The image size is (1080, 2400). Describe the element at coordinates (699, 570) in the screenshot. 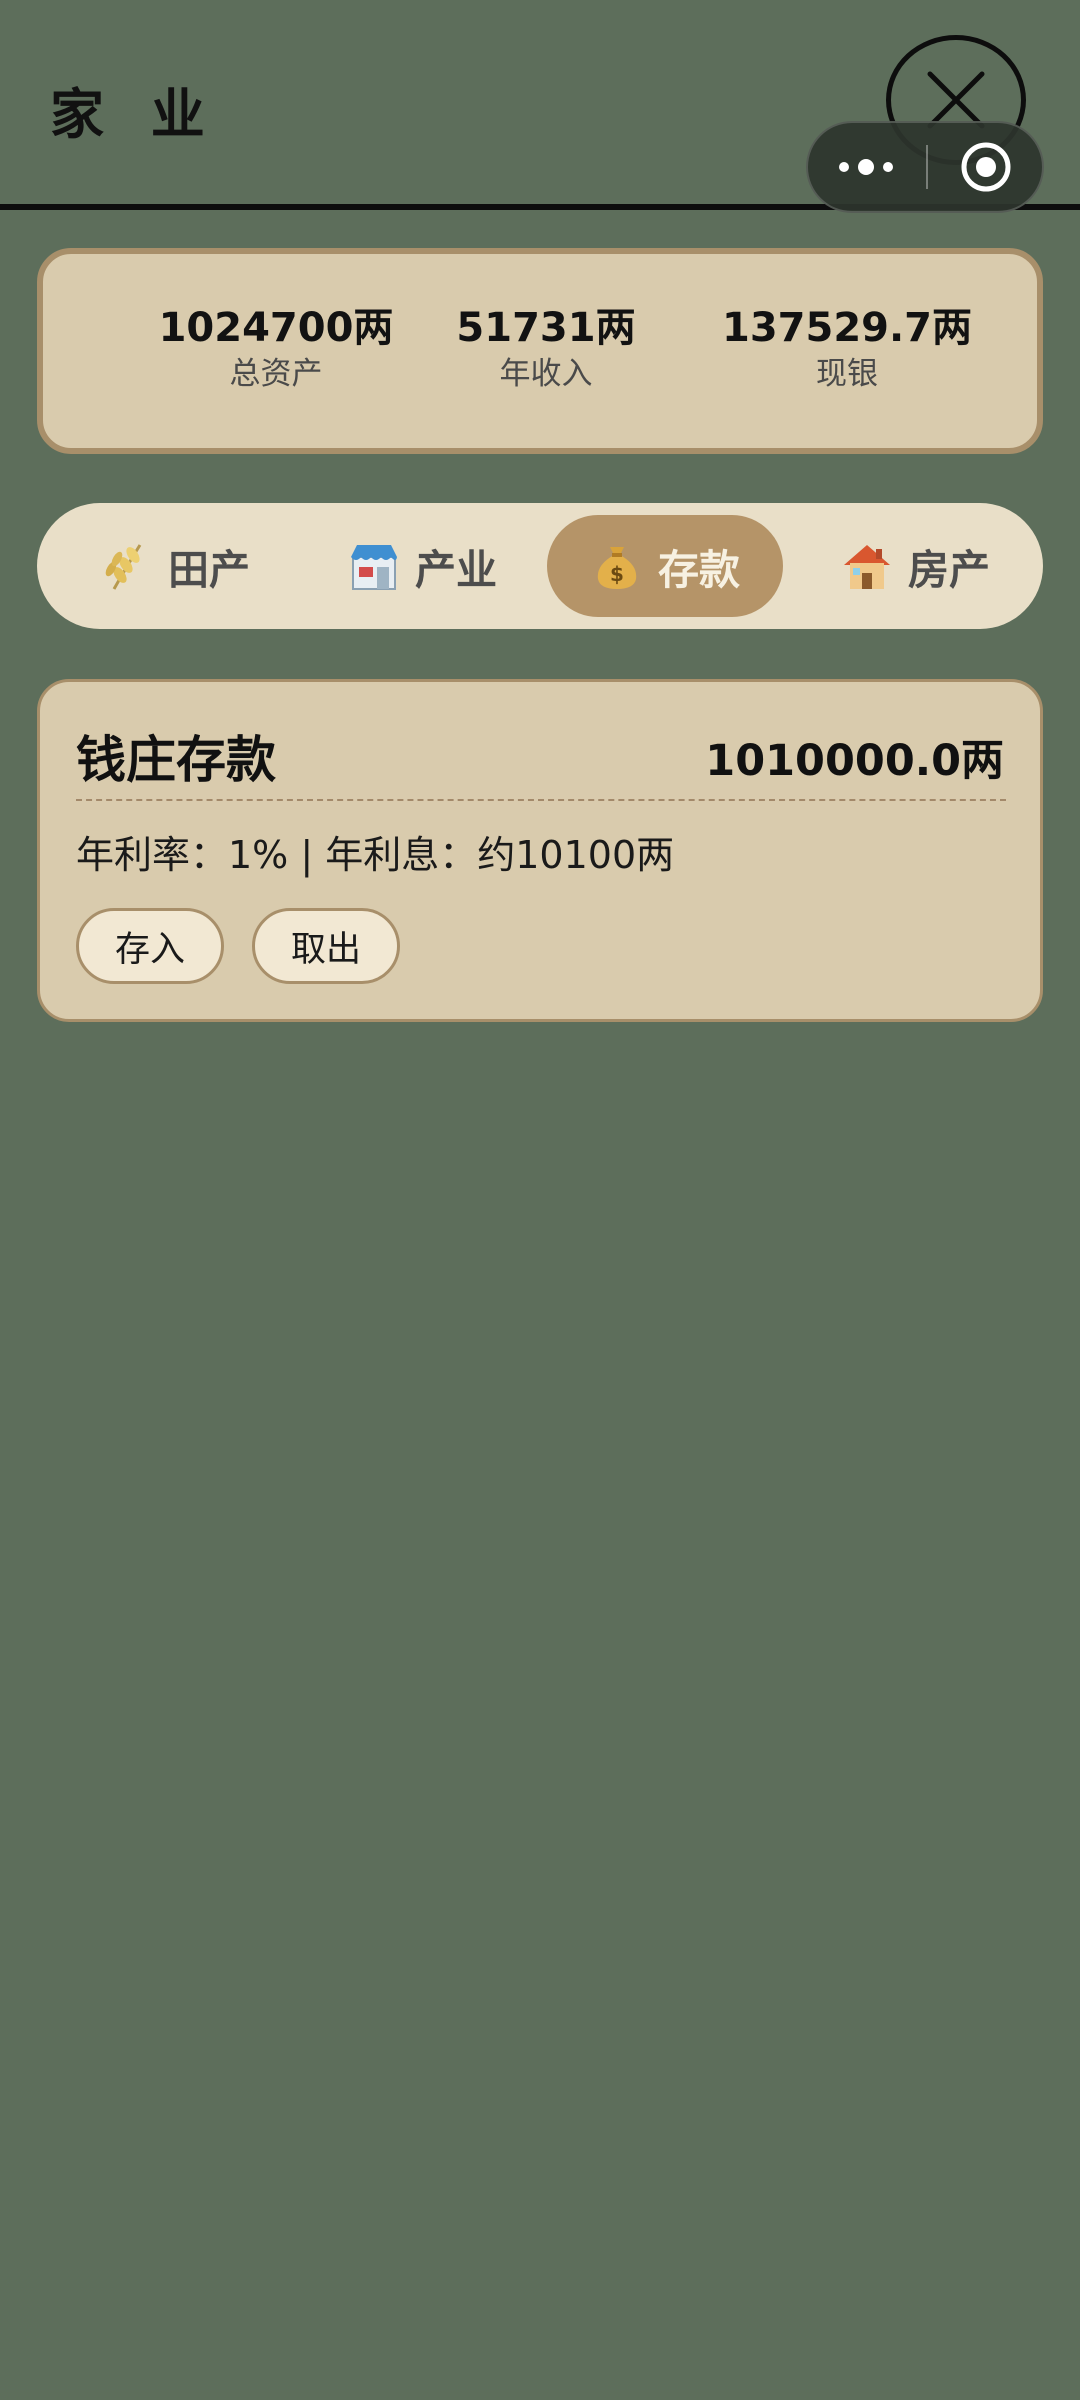

I see `tab-deposit-label: 存款` at that location.